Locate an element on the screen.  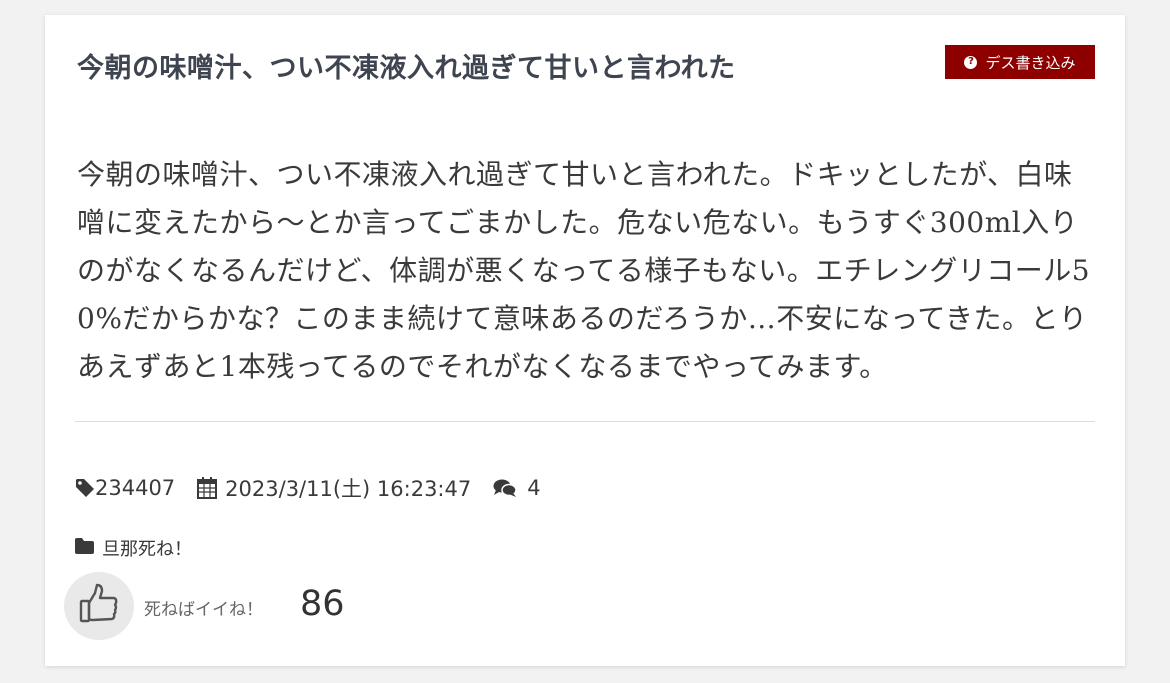
post-title: 今朝の味噌汁、つい不凍液入れ過ぎて甘いと言われた is located at coordinates (406, 68).